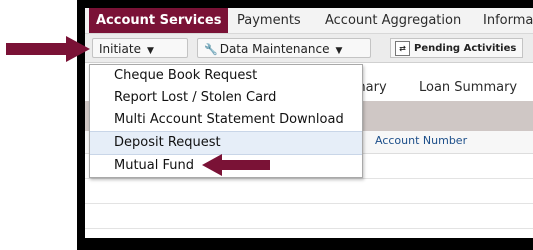 This screenshot has height=250, width=533. Describe the element at coordinates (159, 20) in the screenshot. I see `tab-account-services: Account Services` at that location.